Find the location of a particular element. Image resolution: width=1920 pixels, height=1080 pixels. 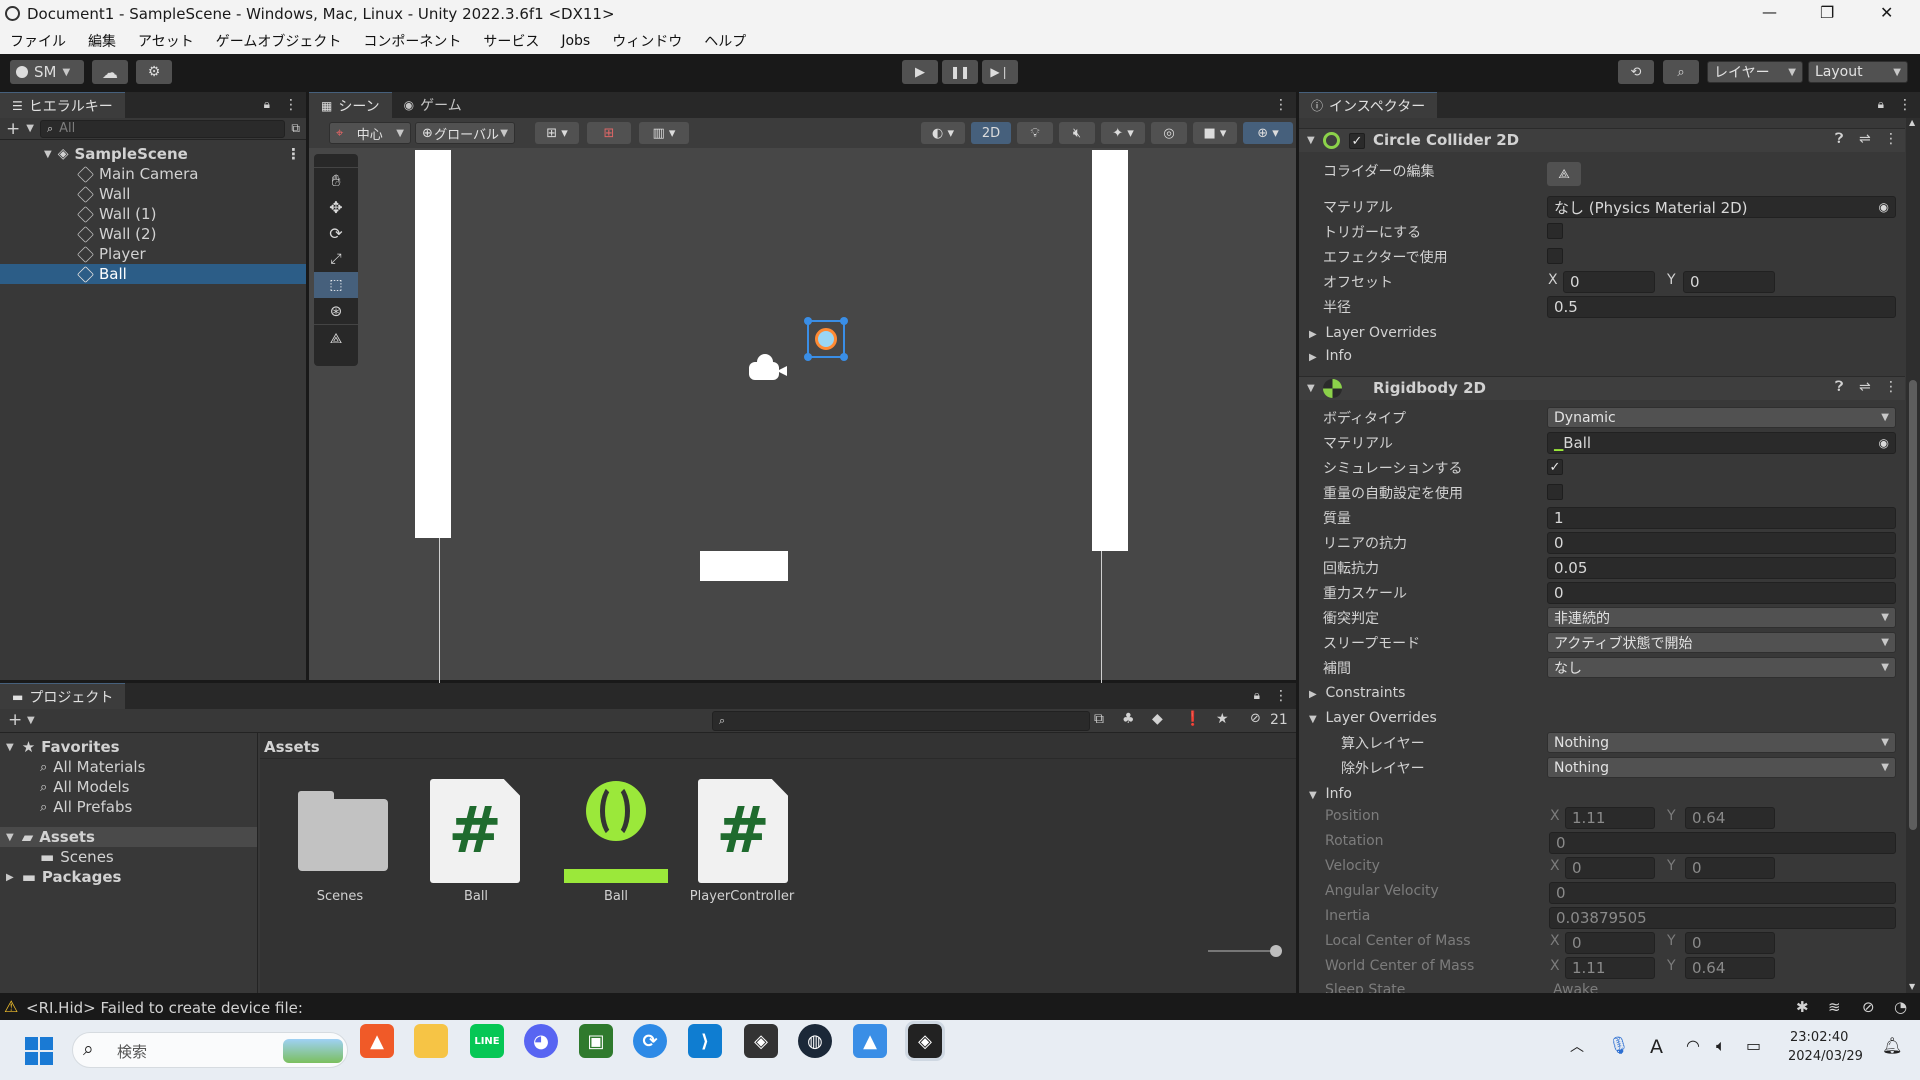

rigidbody-header: ▼ Rigidbody 2D ❓︎ ⇌ ⋮ is located at coordinates (1602, 388).